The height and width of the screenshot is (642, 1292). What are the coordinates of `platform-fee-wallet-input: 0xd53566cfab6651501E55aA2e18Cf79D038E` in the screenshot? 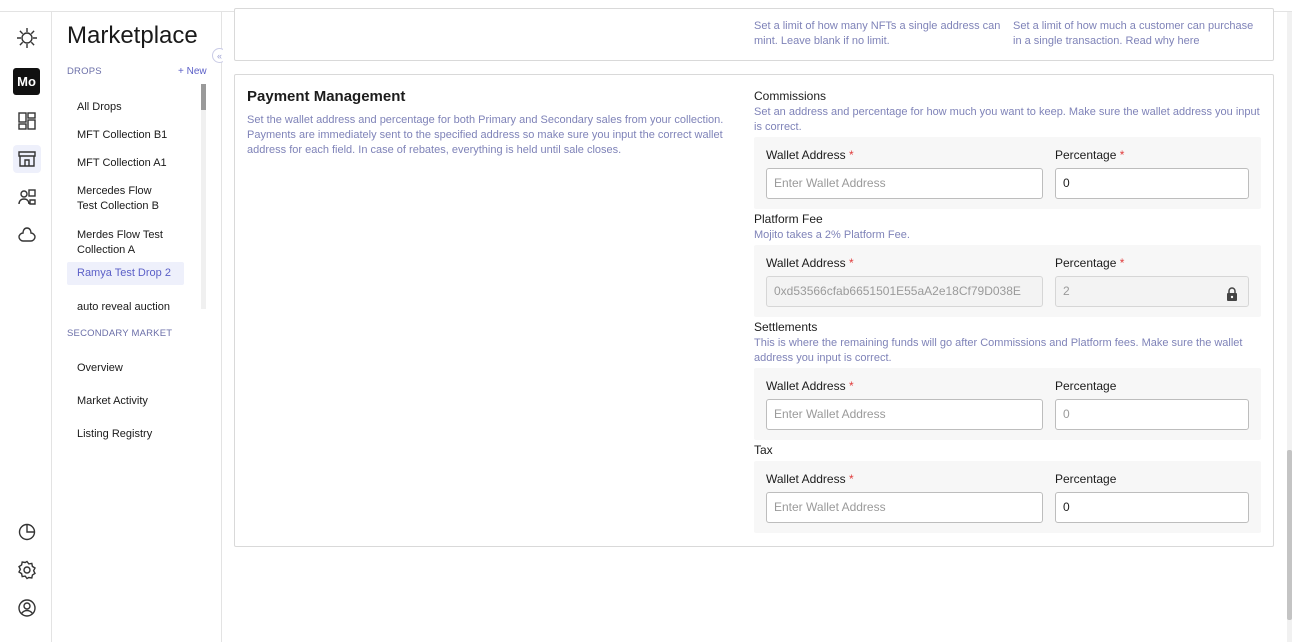 It's located at (904, 291).